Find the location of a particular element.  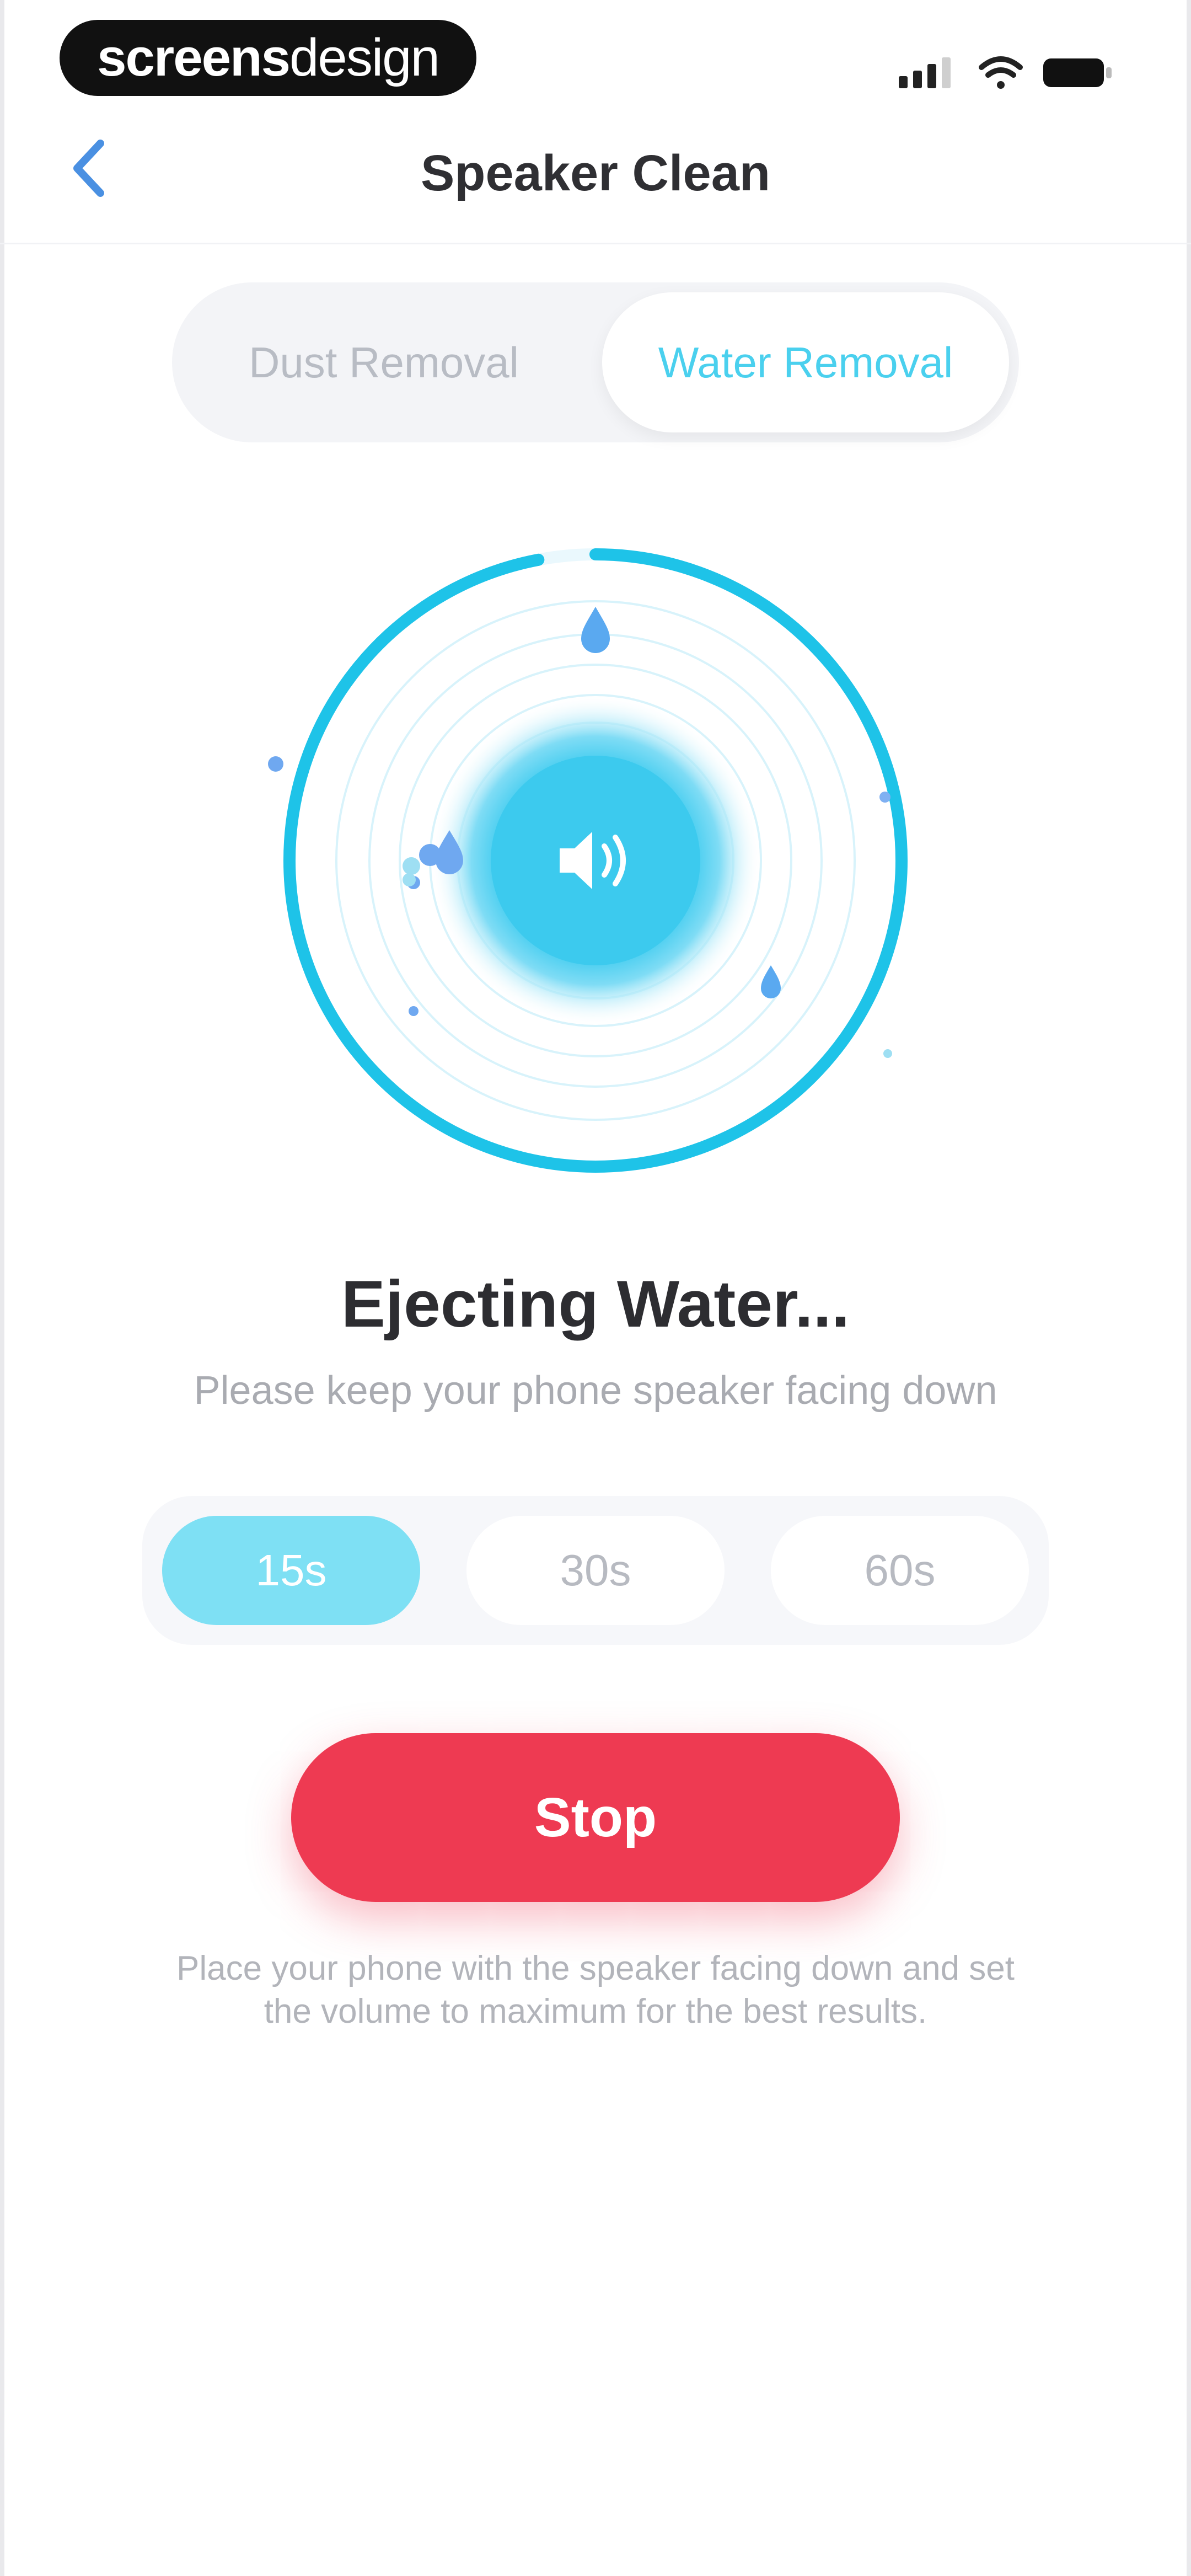

brand-badge: screens design is located at coordinates (268, 58).